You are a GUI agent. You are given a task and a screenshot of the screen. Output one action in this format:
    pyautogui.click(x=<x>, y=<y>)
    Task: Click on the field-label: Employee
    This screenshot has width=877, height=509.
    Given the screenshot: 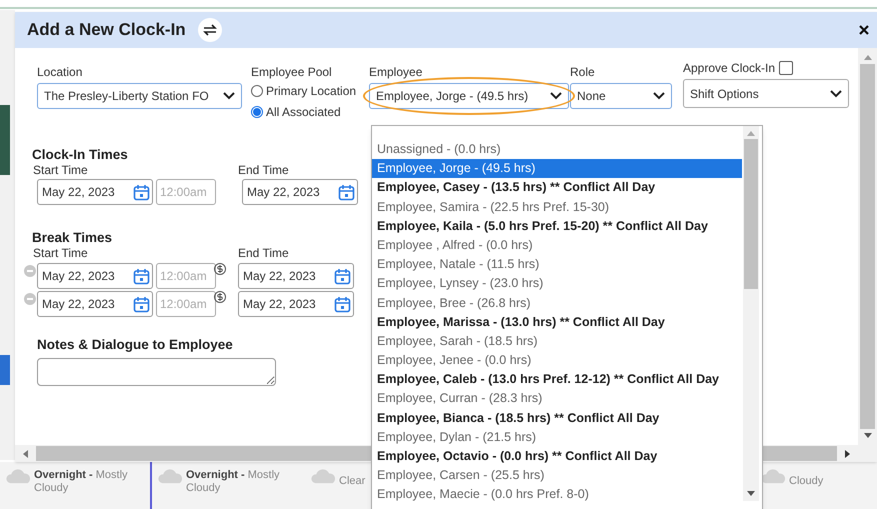 What is the action you would take?
    pyautogui.click(x=396, y=72)
    